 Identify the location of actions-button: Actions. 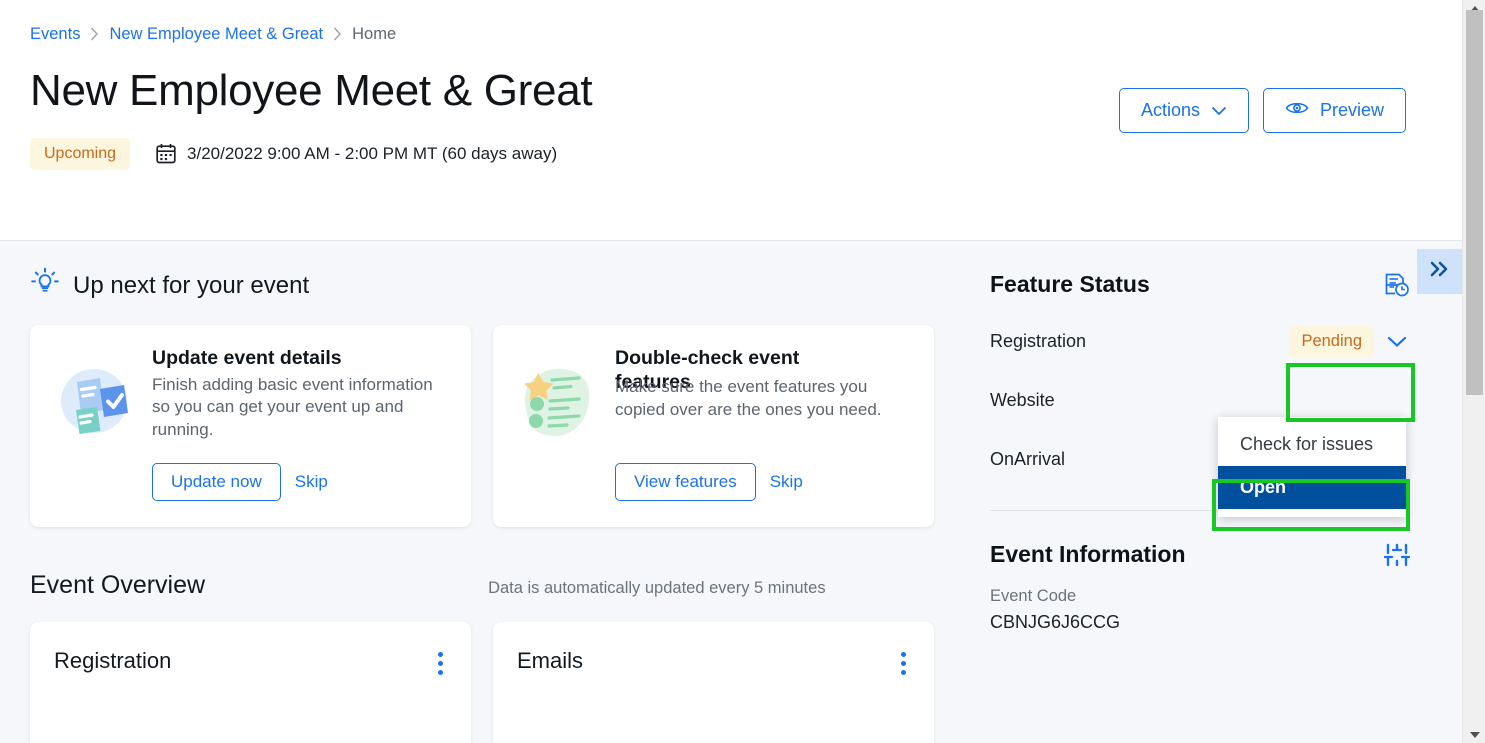
(1183, 110).